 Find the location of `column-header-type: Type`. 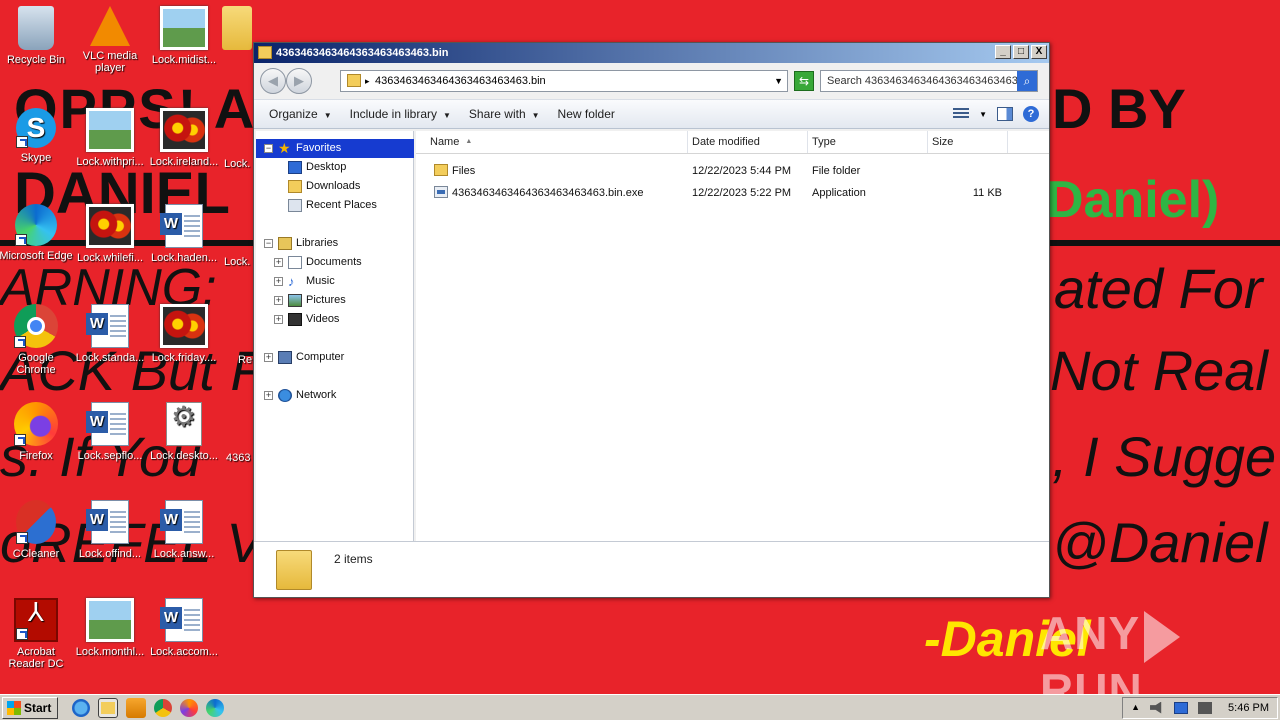

column-header-type: Type is located at coordinates (868, 142).